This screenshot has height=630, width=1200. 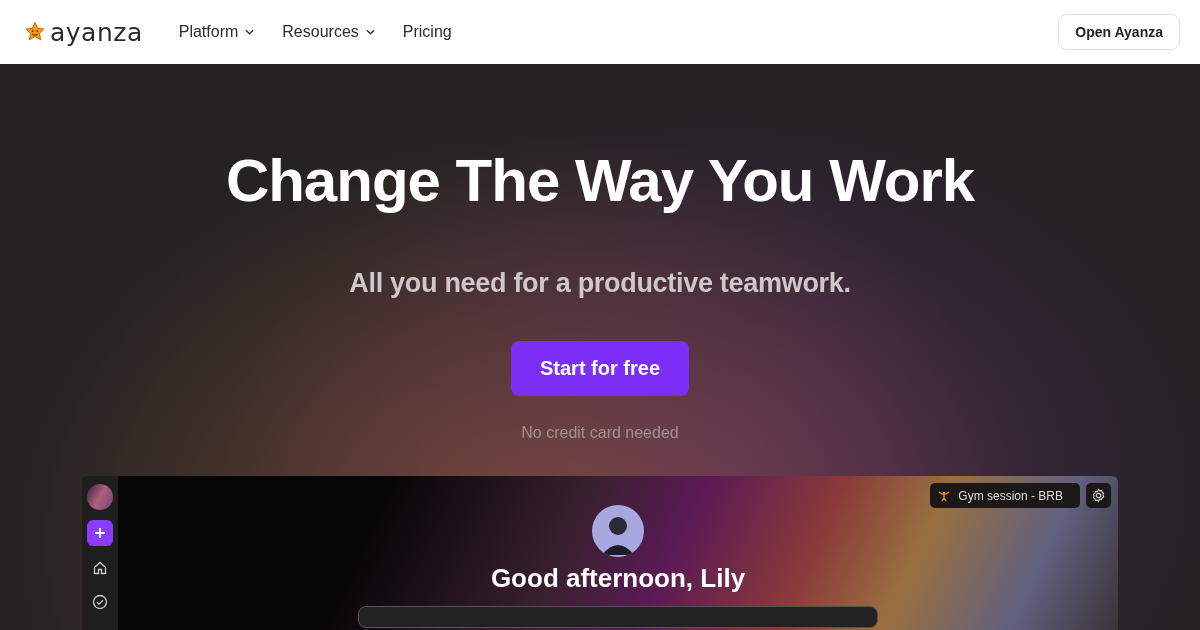 What do you see at coordinates (216, 32) in the screenshot?
I see `nav-link: Platform` at bounding box center [216, 32].